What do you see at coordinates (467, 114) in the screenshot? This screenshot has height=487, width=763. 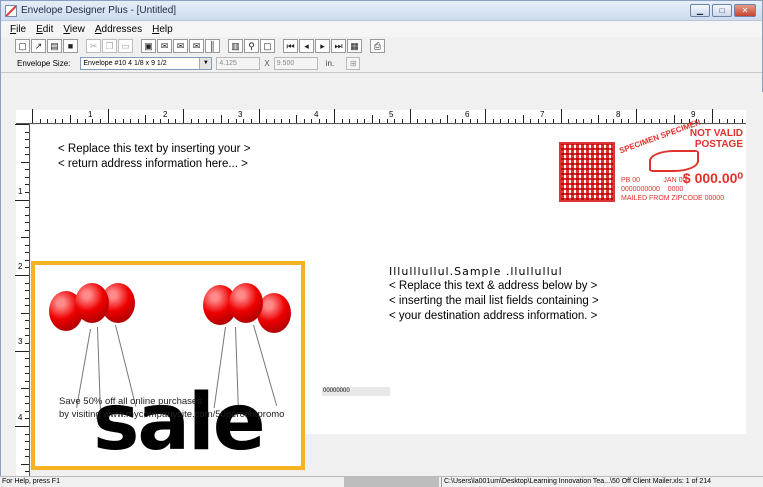 I see `ruler-number: 6` at bounding box center [467, 114].